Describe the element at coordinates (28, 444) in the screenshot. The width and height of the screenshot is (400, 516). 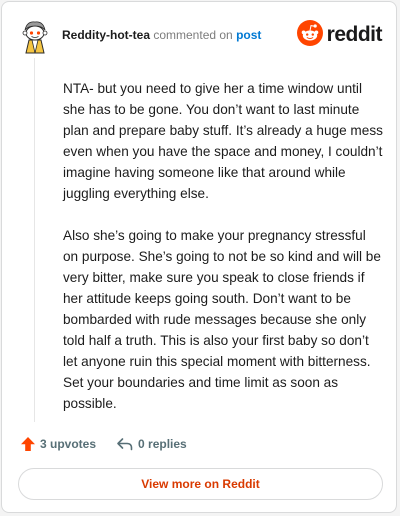
I see `upvote-arrow-icon` at that location.